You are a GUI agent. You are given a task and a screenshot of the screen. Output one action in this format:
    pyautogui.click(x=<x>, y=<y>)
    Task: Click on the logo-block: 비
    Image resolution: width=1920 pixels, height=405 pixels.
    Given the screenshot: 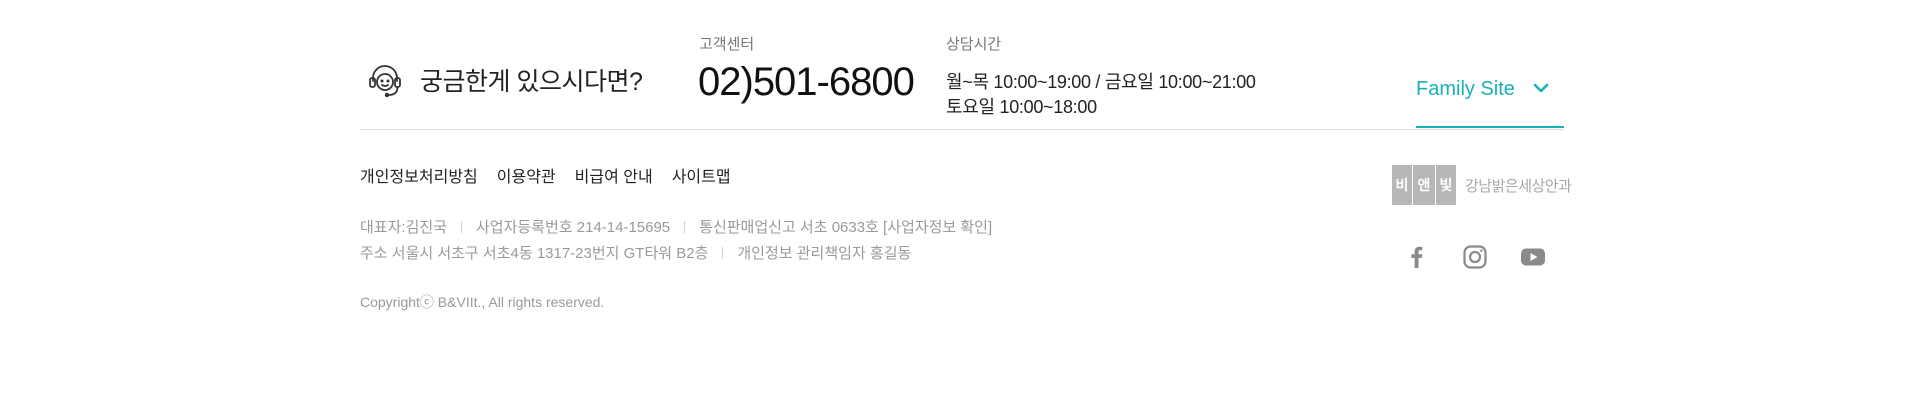 What is the action you would take?
    pyautogui.click(x=1402, y=185)
    